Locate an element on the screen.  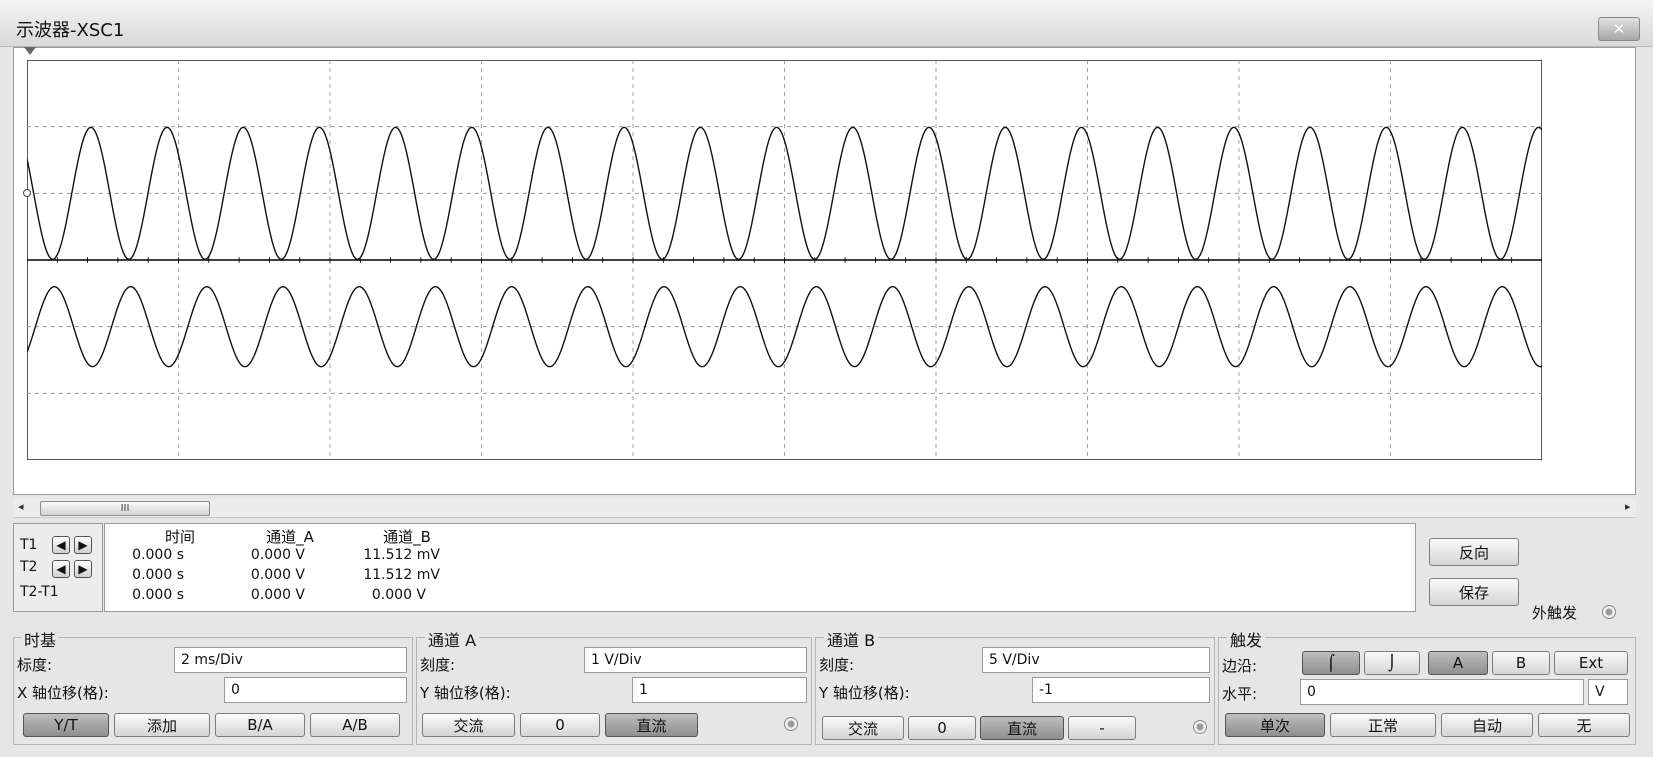
title-bar is located at coordinates (826, 23).